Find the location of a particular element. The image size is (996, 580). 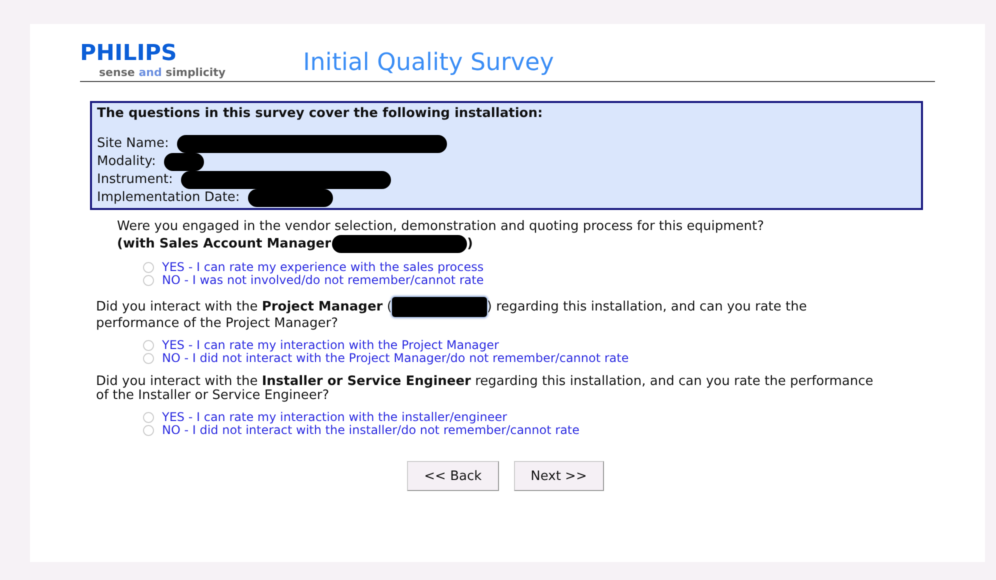

option-label: NO - I did not interact with the installer/do not remember/cannot rate is located at coordinates (371, 430).